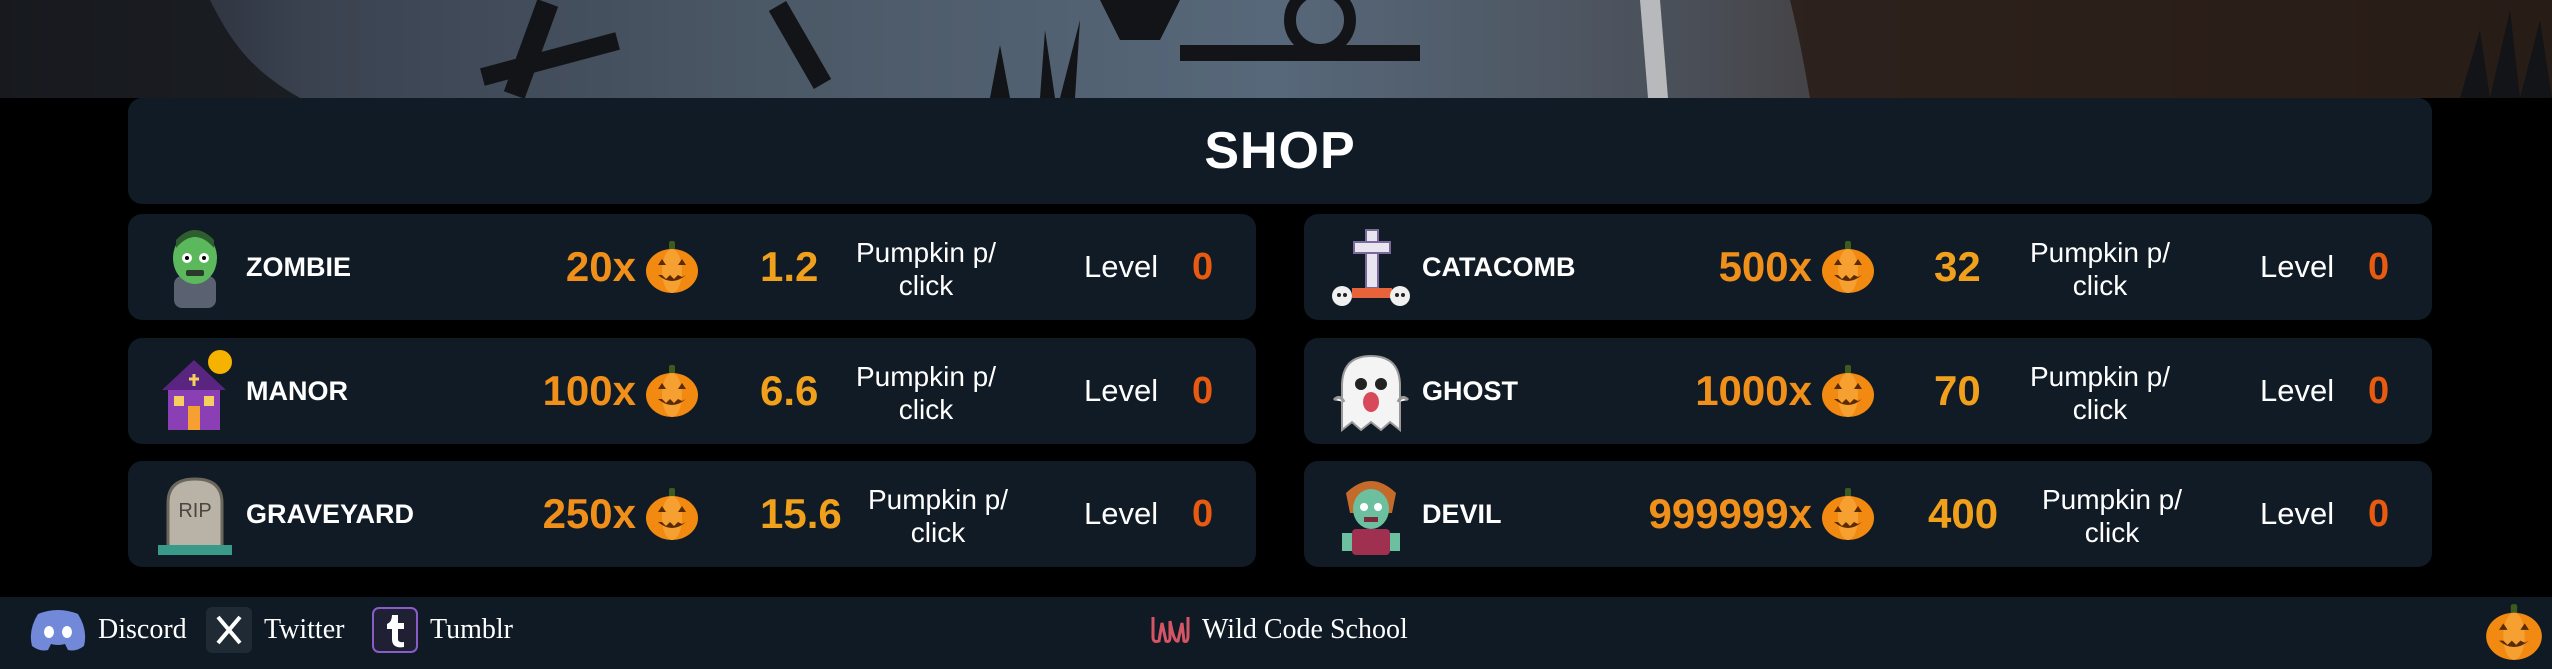  What do you see at coordinates (229, 630) in the screenshot?
I see `x-twitter-icon` at bounding box center [229, 630].